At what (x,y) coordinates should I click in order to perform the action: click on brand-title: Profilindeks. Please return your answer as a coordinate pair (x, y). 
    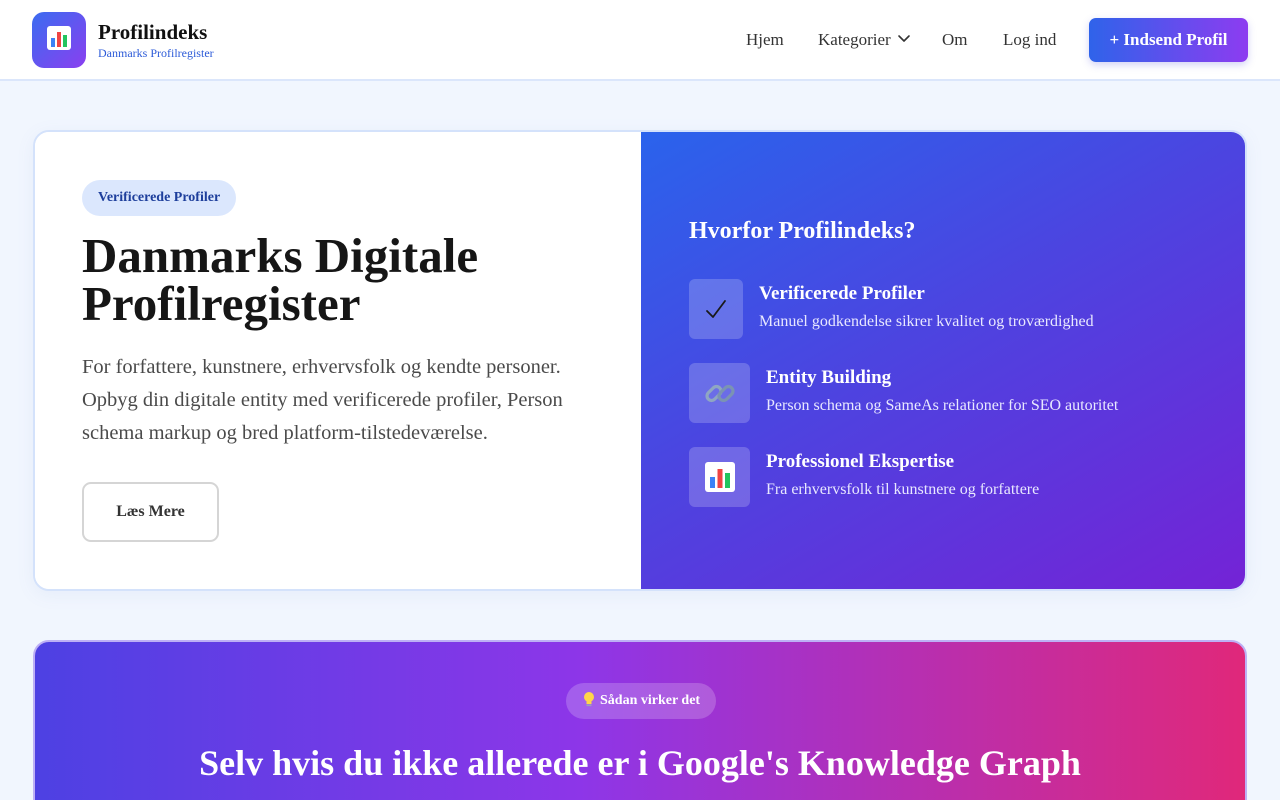
    Looking at the image, I should click on (152, 32).